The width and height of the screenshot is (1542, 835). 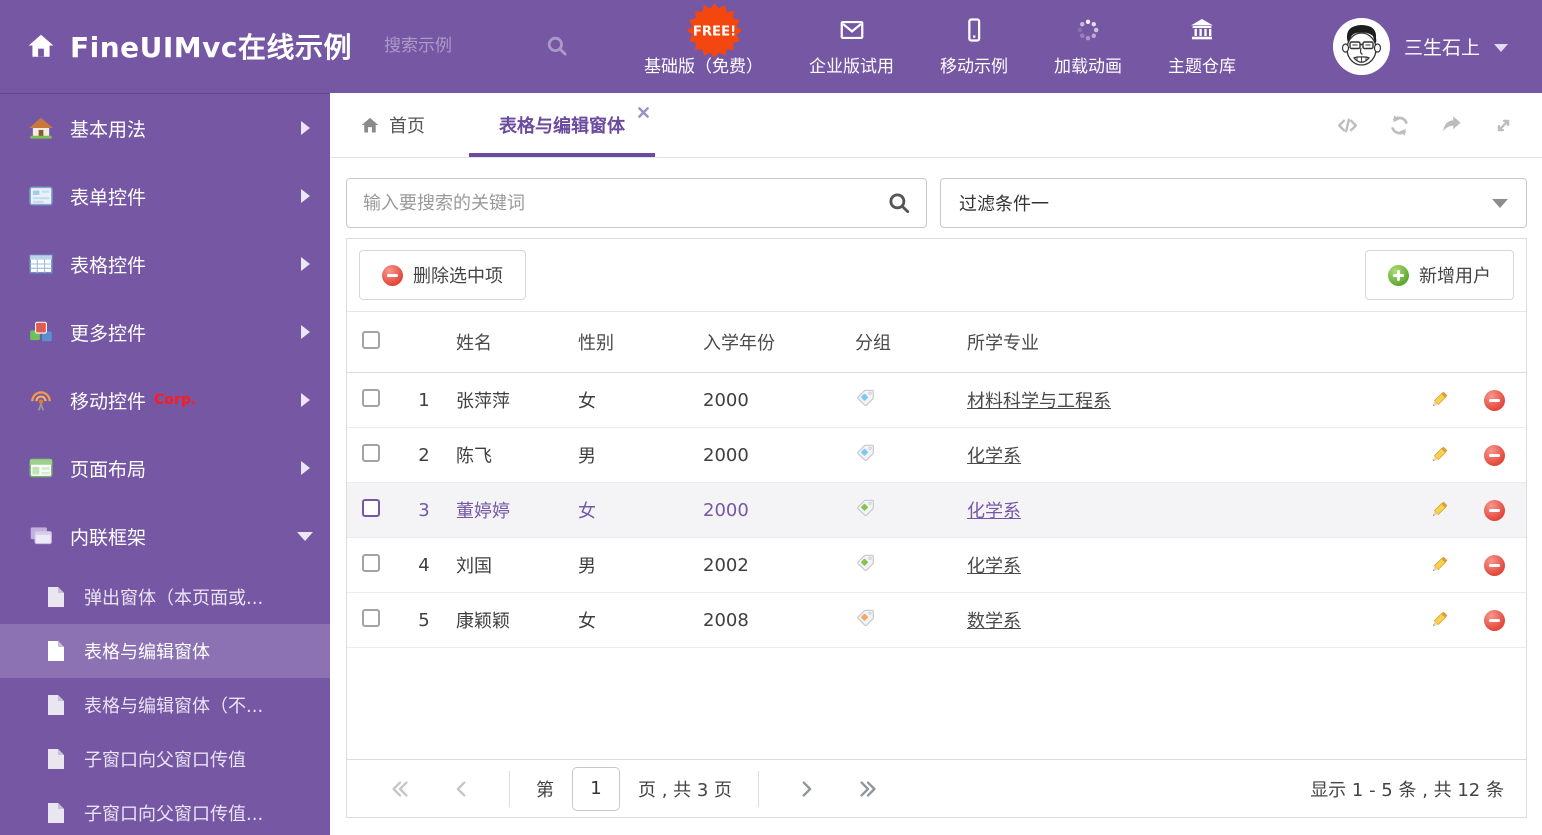 What do you see at coordinates (726, 620) in the screenshot?
I see `cell-year: 2008` at bounding box center [726, 620].